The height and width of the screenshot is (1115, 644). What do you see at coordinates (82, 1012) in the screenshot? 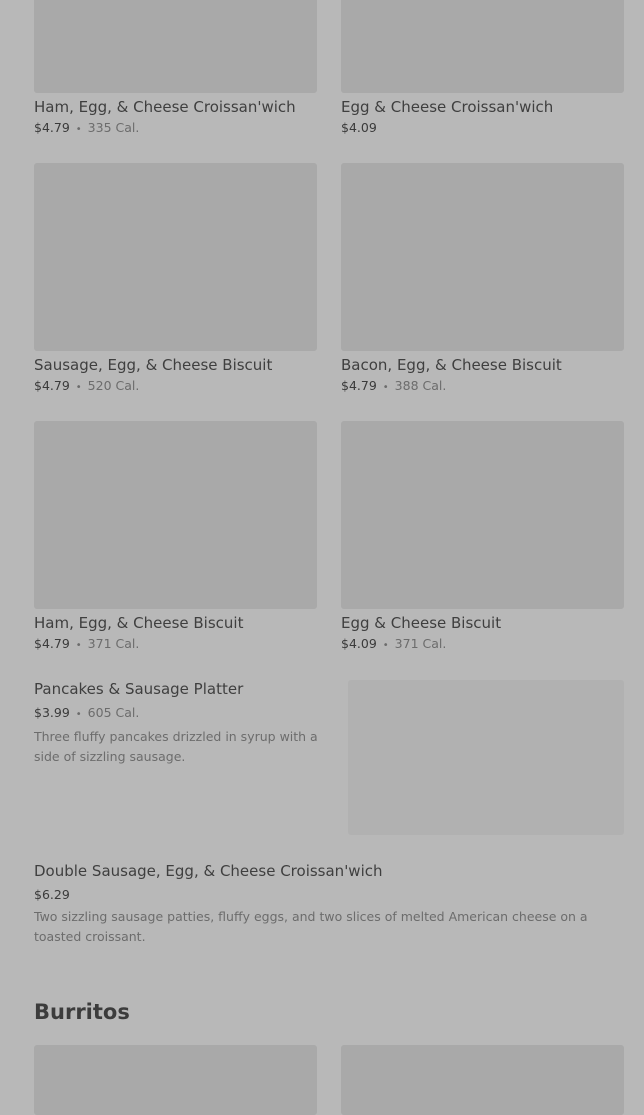
I see `section-heading-burritos: Burritos` at bounding box center [82, 1012].